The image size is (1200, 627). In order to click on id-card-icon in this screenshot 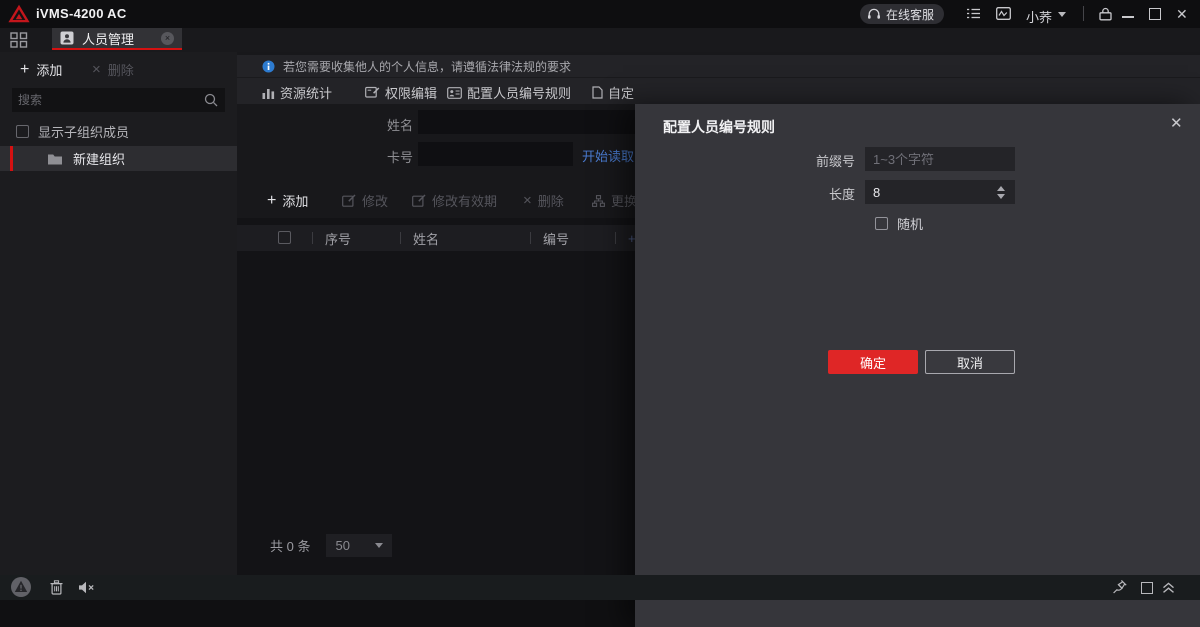, I will do `click(454, 92)`.